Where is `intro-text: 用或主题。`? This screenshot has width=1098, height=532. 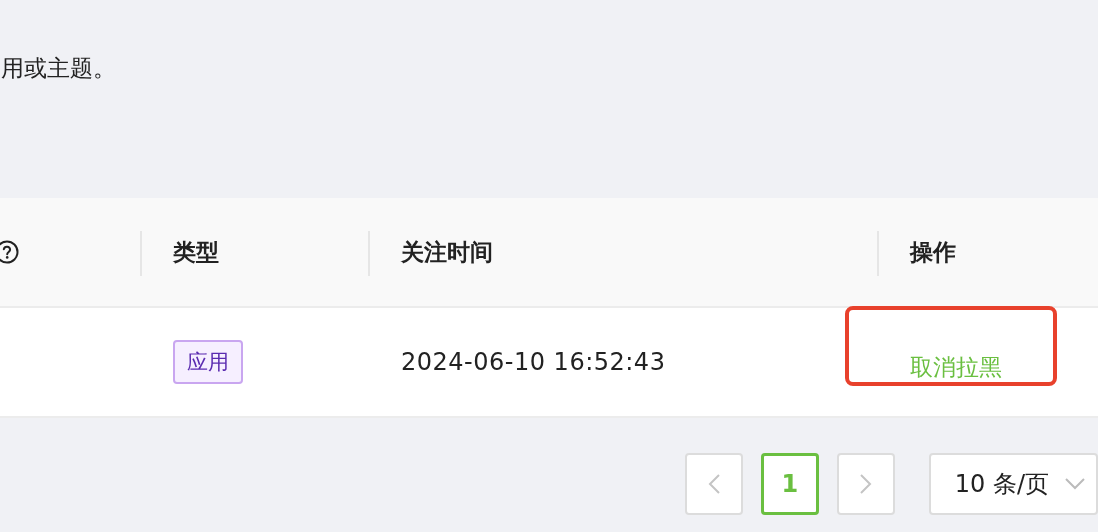
intro-text: 用或主题。 is located at coordinates (59, 68).